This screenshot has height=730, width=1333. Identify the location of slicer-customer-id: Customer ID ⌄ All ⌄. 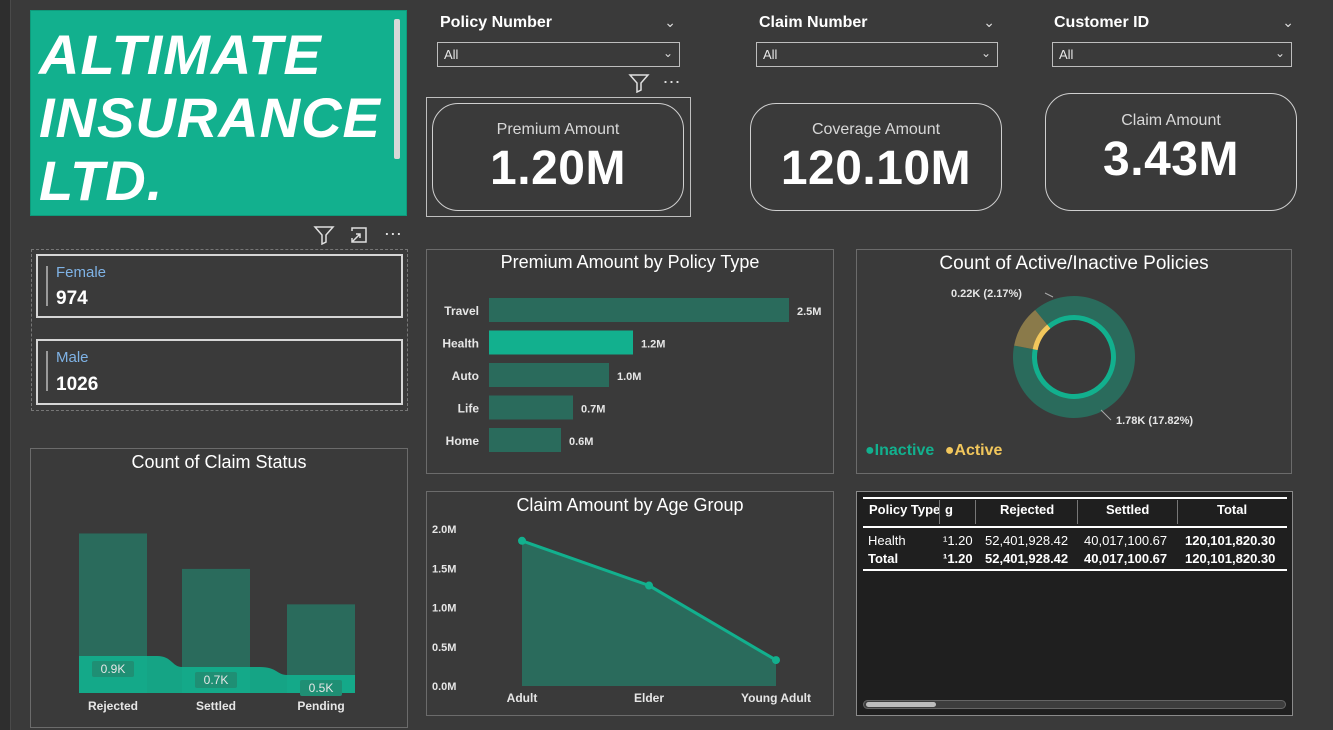
(1173, 42).